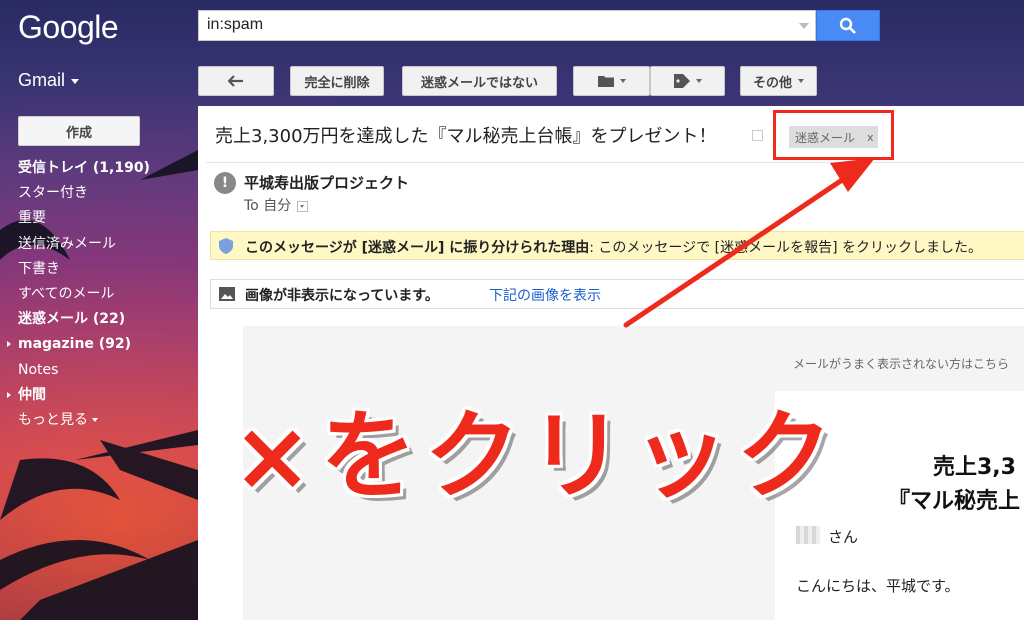  Describe the element at coordinates (681, 81) in the screenshot. I see `tag-icon` at that location.